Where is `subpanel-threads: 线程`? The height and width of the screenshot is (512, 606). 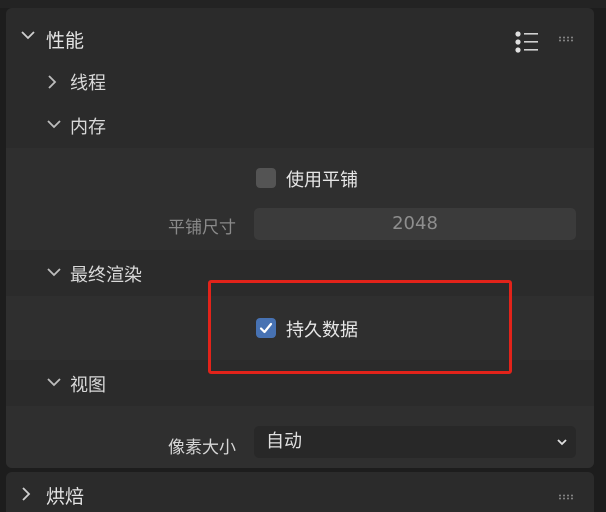
subpanel-threads: 线程 is located at coordinates (300, 82).